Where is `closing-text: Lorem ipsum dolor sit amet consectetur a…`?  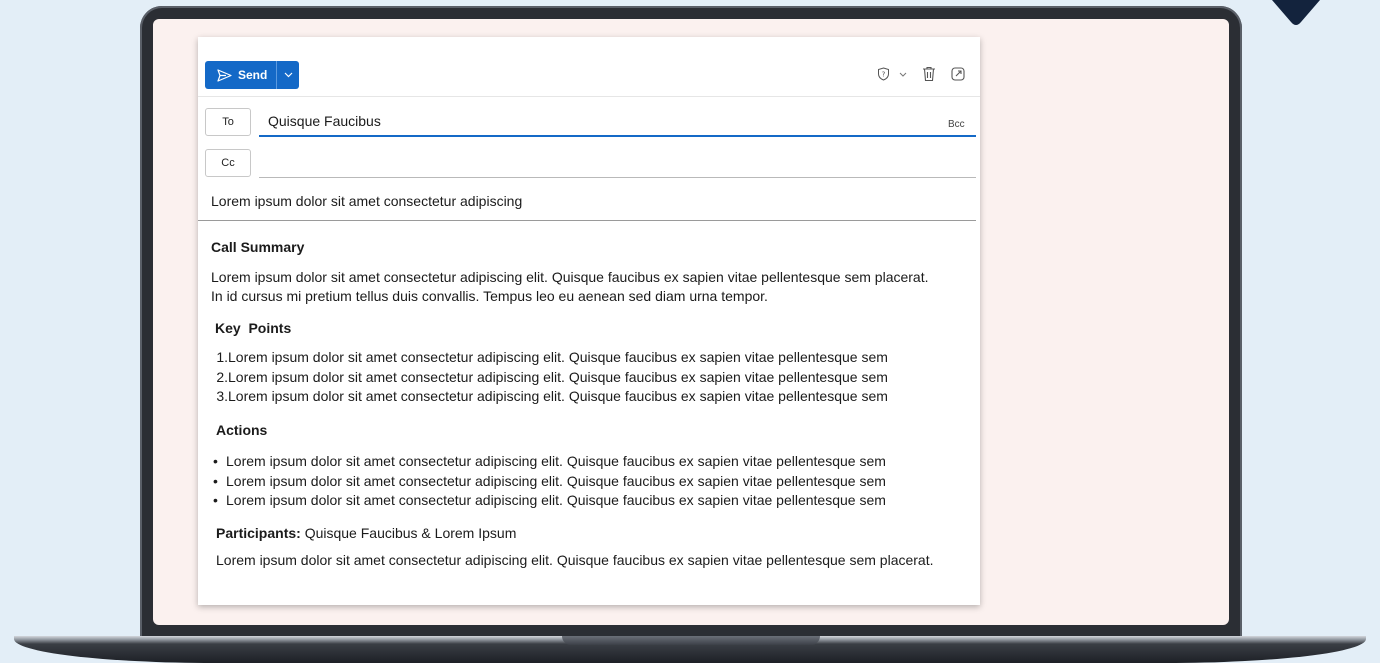
closing-text: Lorem ipsum dolor sit amet consectetur a… is located at coordinates (575, 560).